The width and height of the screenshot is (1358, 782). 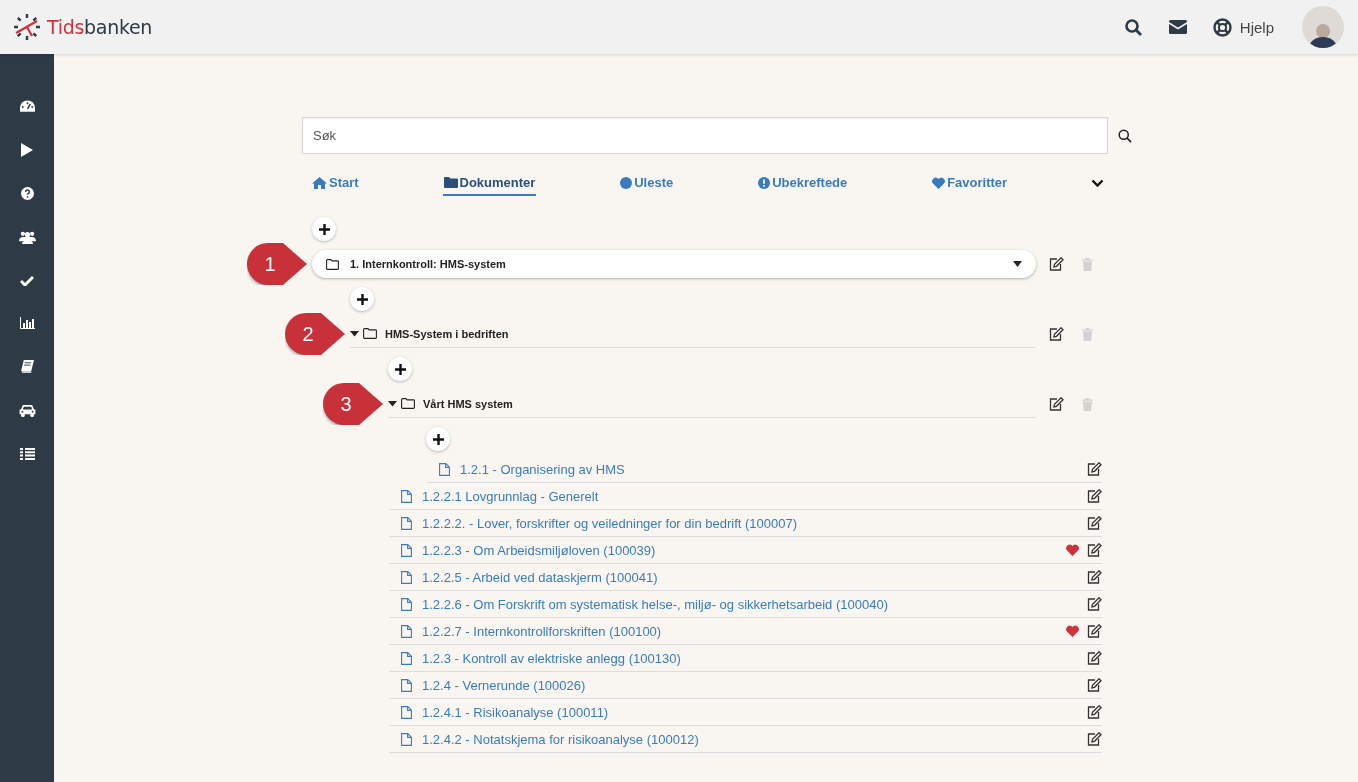 What do you see at coordinates (1097, 183) in the screenshot?
I see `chevron-down-icon` at bounding box center [1097, 183].